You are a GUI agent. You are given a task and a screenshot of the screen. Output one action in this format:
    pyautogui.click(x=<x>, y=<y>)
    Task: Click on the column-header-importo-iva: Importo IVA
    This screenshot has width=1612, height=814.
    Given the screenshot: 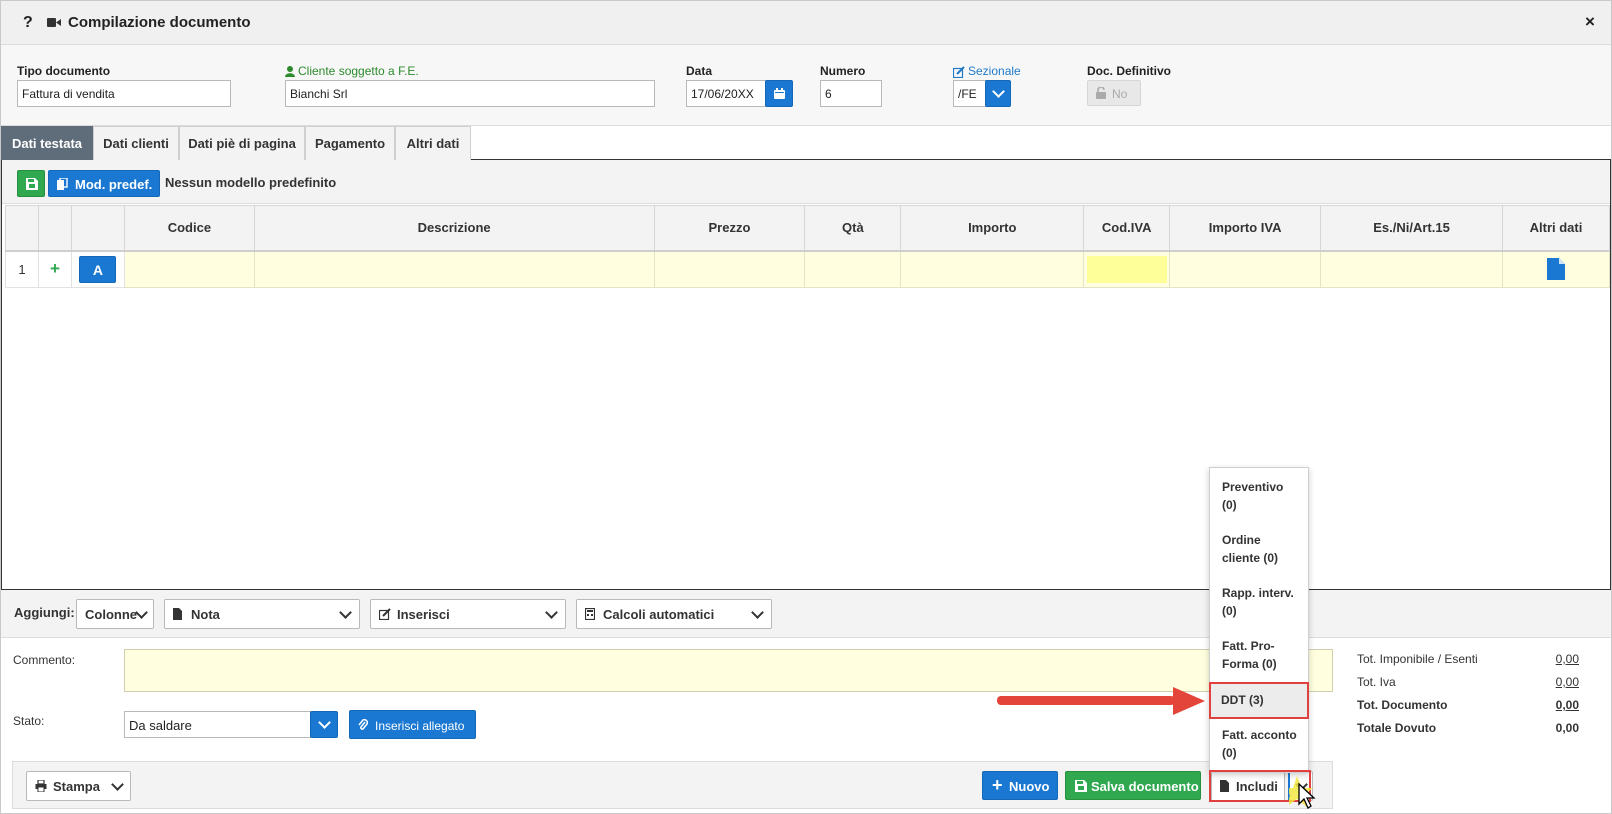 What is the action you would take?
    pyautogui.click(x=1245, y=228)
    